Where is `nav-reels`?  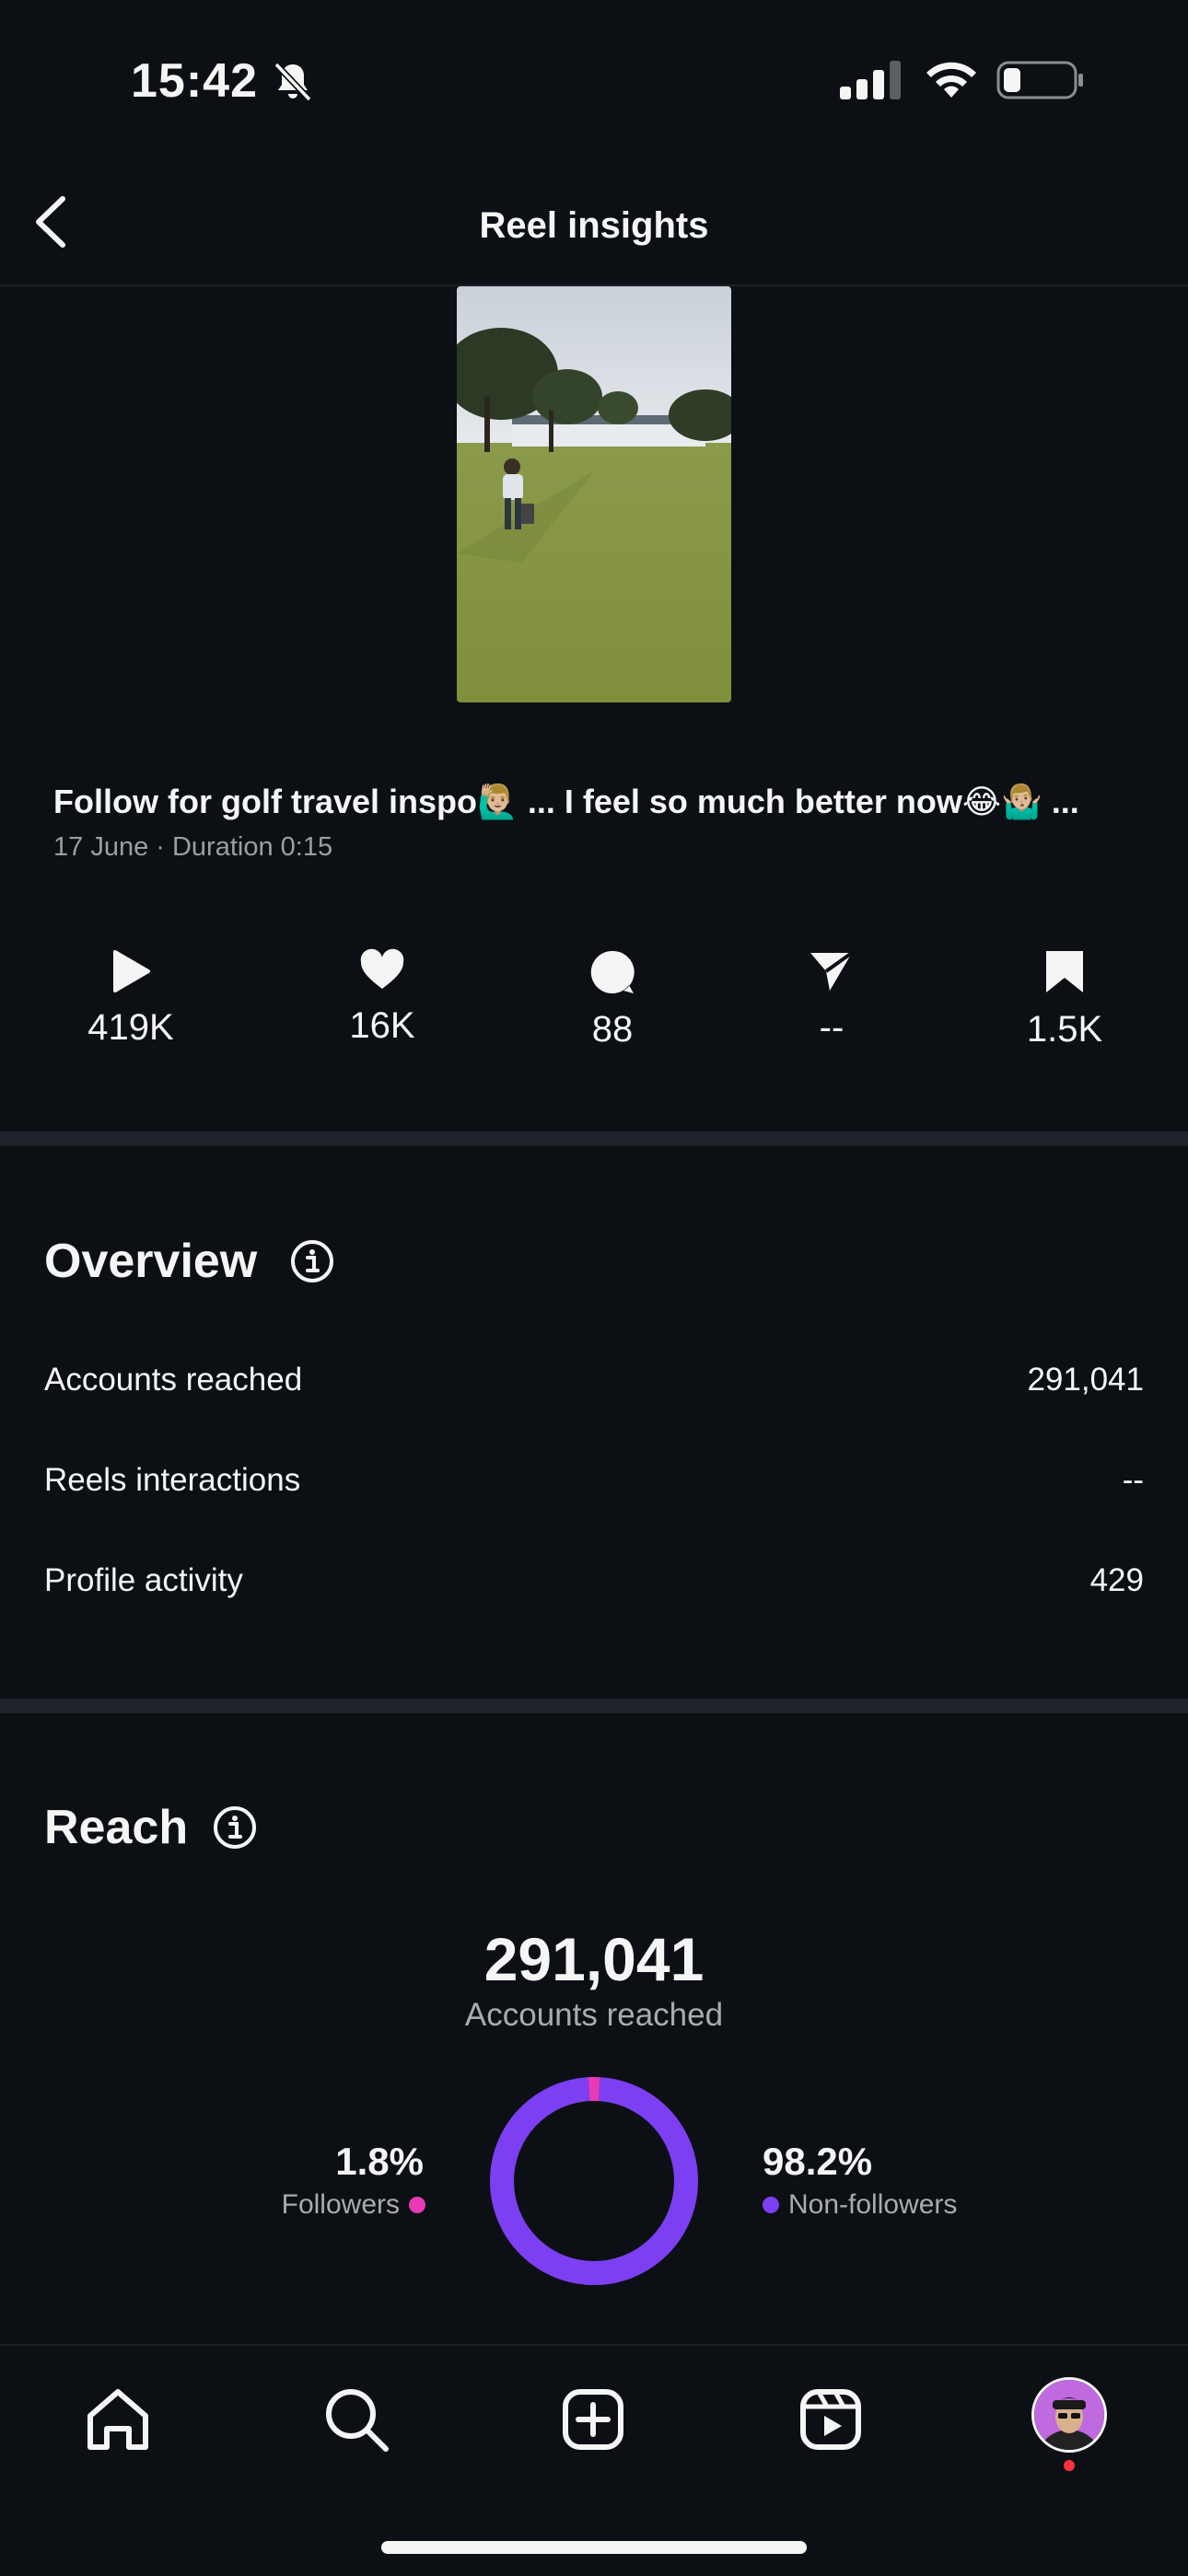
nav-reels is located at coordinates (831, 2419).